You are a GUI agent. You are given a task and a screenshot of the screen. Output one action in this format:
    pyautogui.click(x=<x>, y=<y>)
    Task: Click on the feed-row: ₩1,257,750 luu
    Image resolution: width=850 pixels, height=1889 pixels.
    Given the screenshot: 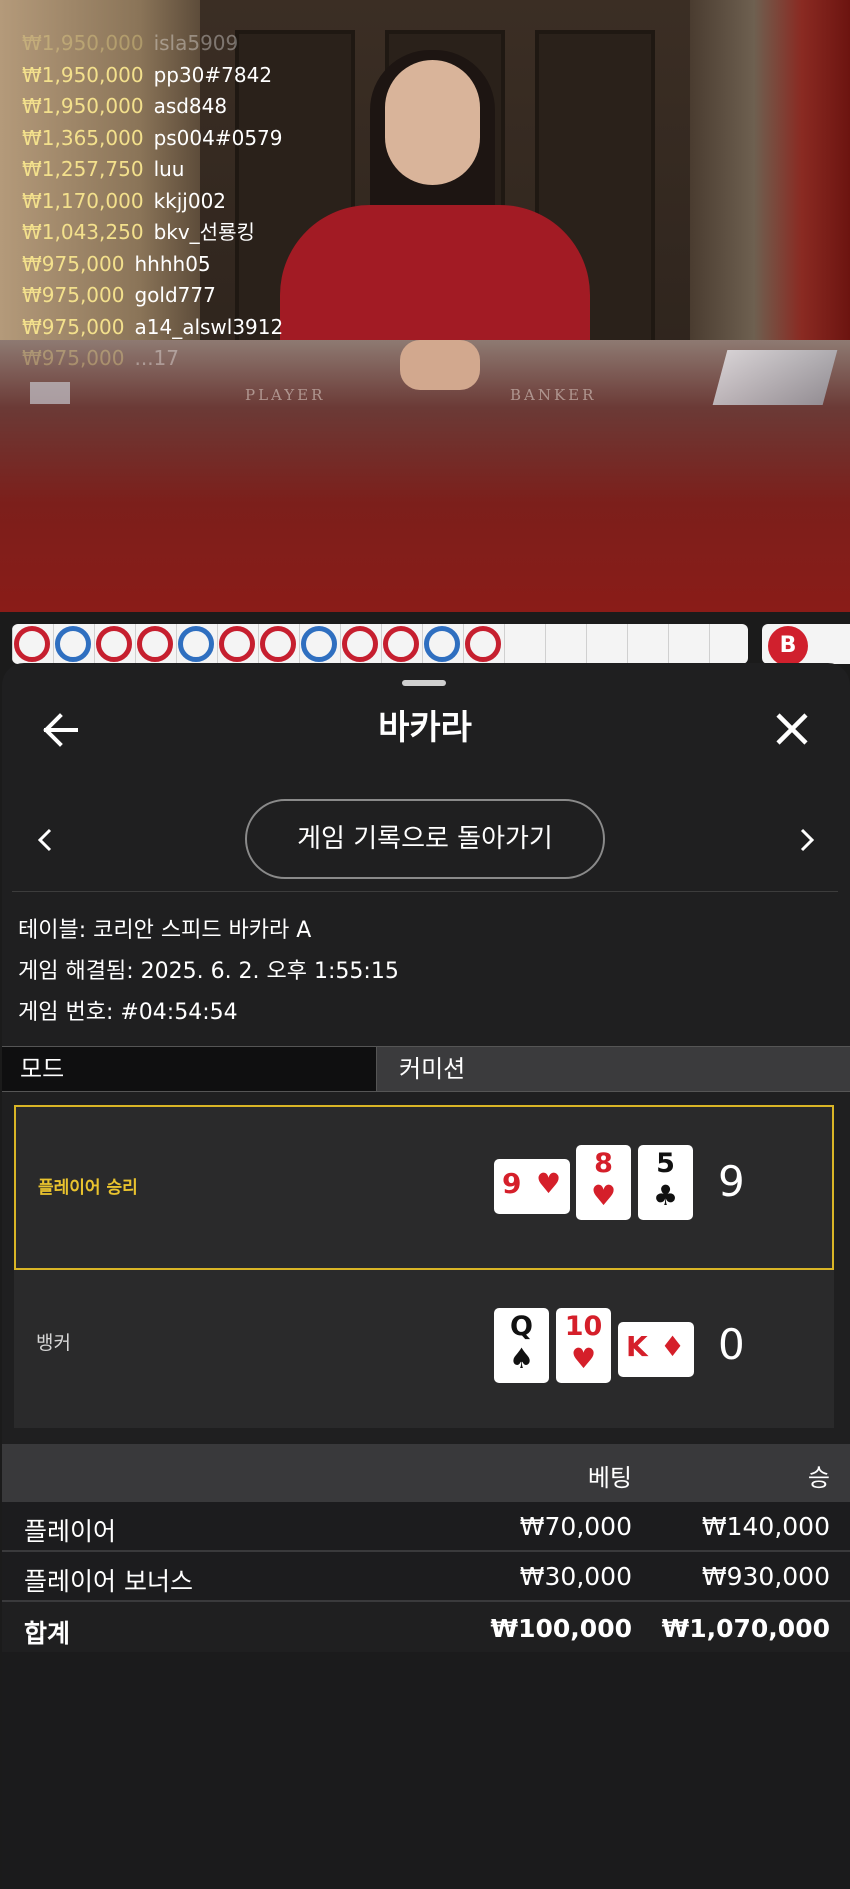 What is the action you would take?
    pyautogui.click(x=152, y=170)
    